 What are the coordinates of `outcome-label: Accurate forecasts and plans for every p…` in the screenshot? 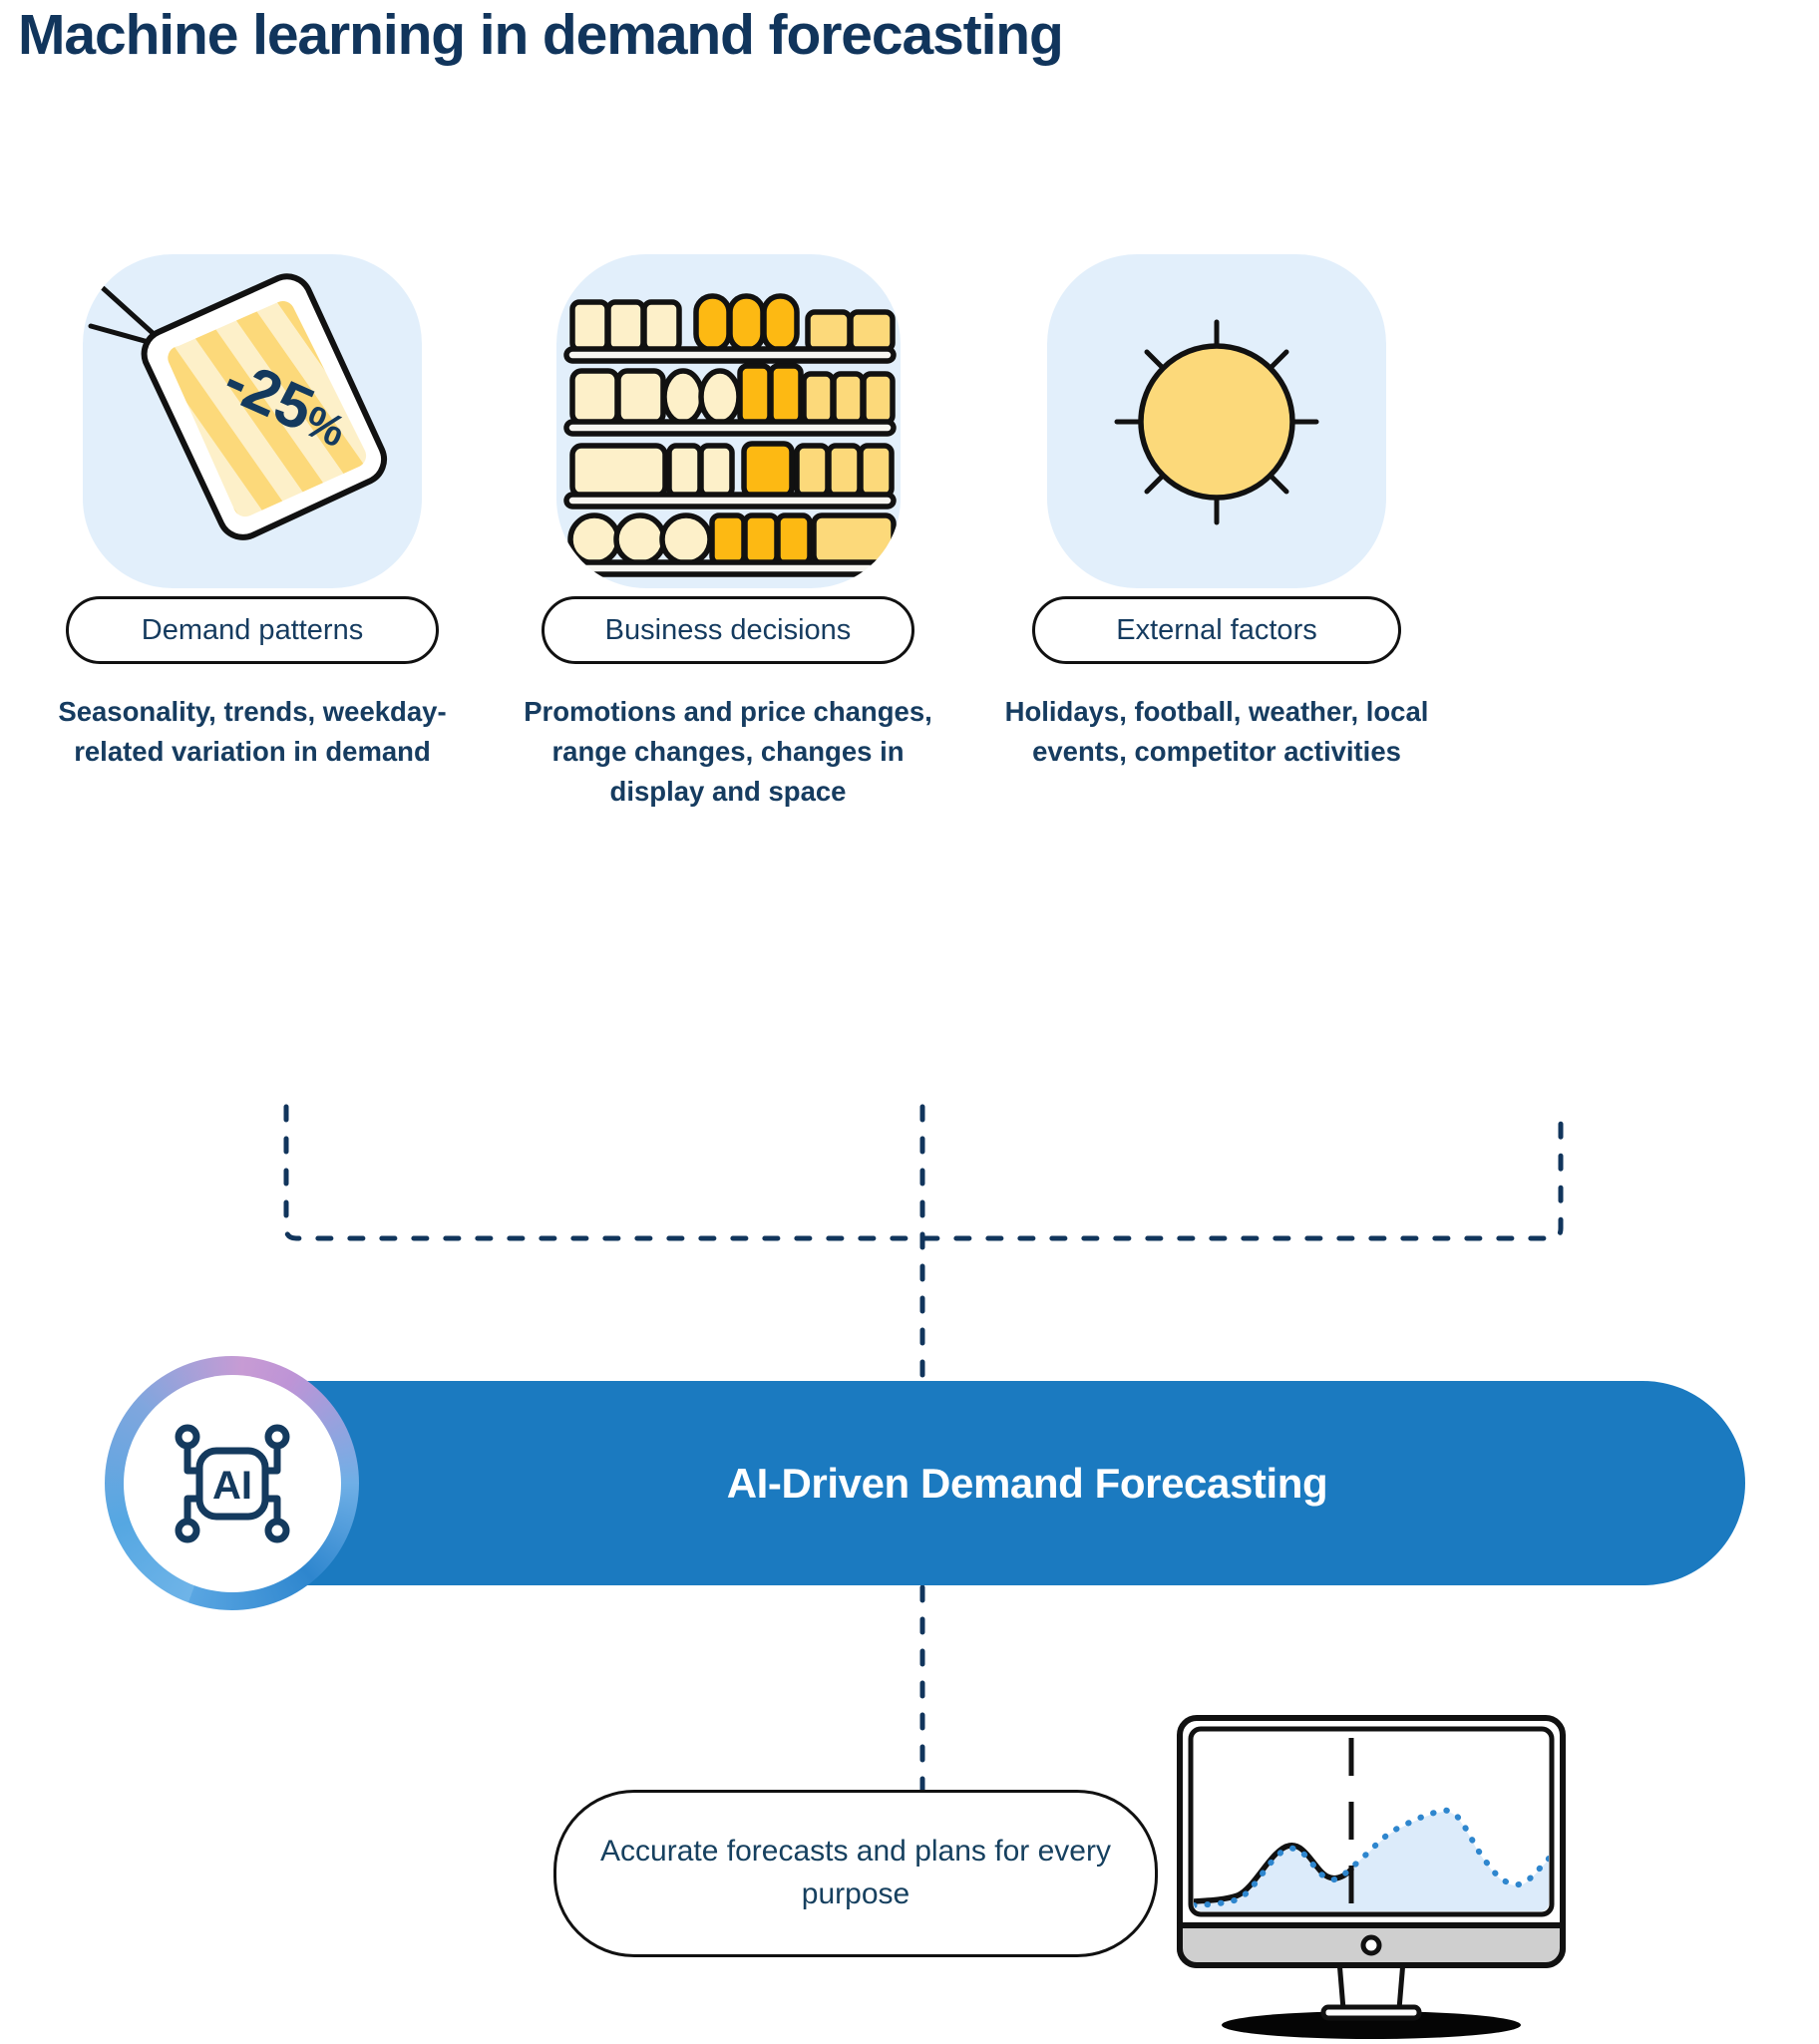 It's located at (855, 1872).